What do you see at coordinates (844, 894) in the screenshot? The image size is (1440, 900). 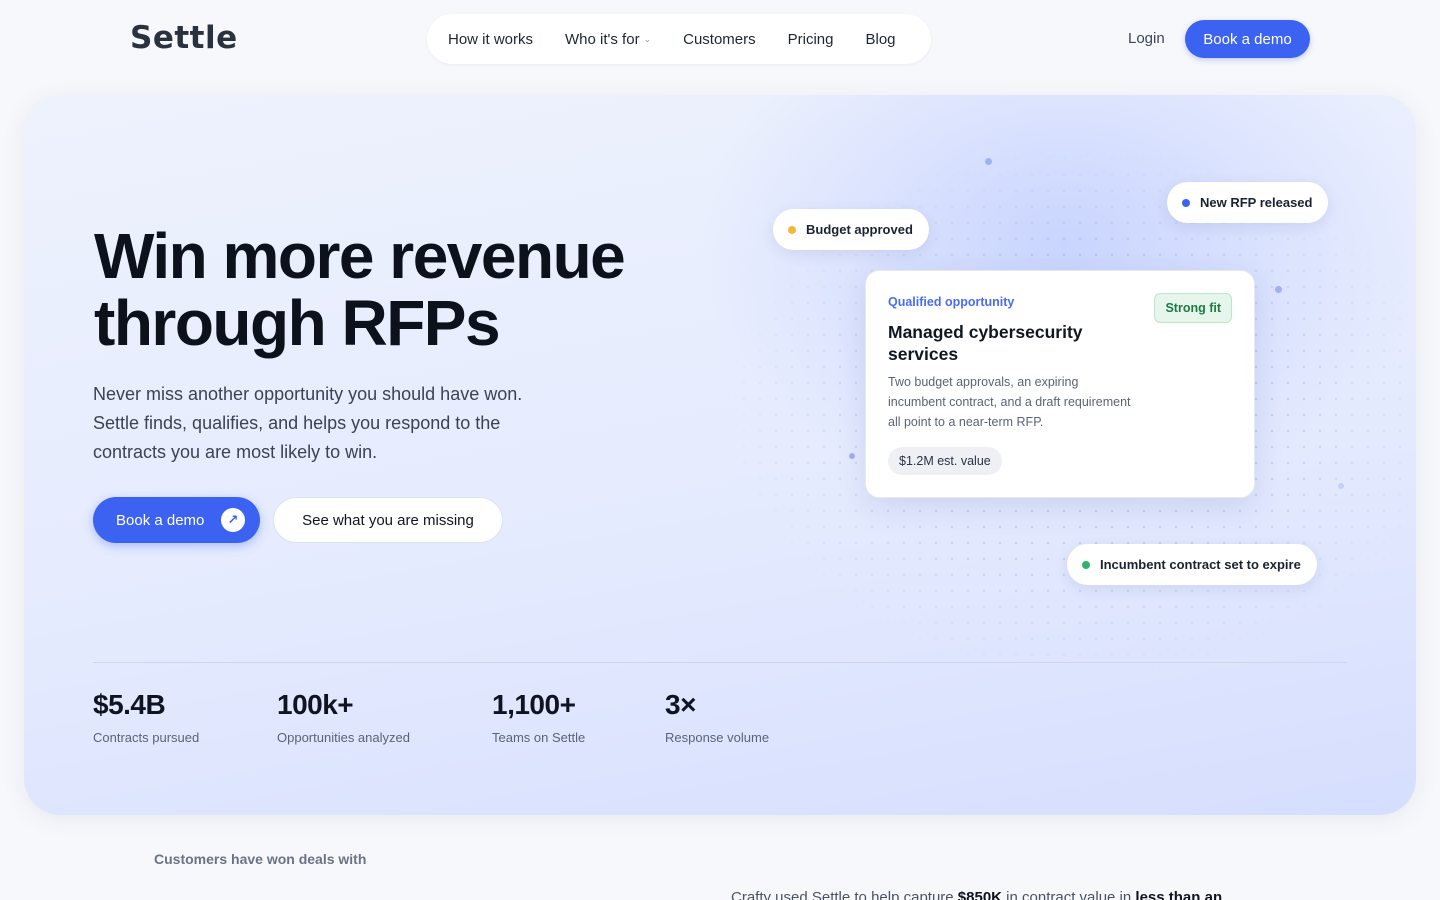 I see `testimonial-prefix: Crafty used Settle to help capture` at bounding box center [844, 894].